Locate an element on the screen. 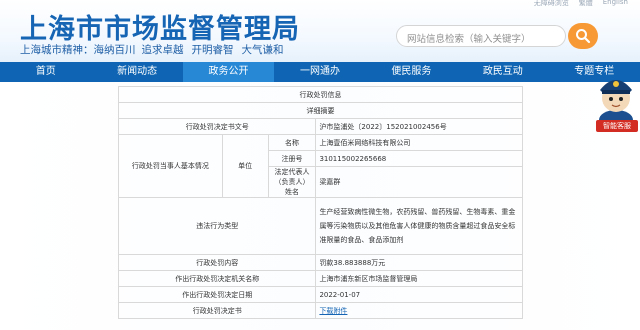  penalty-label: 行政处罚内容 is located at coordinates (217, 262).